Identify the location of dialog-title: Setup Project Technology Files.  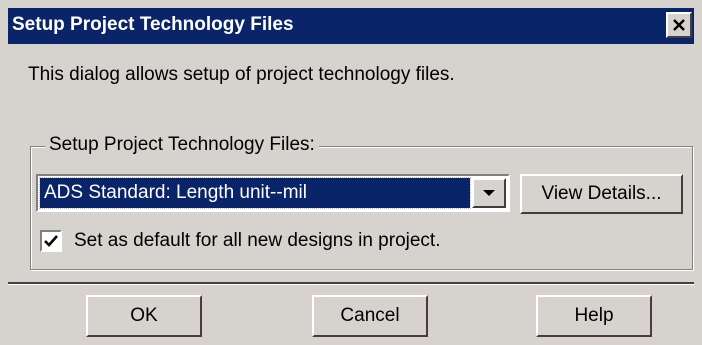
(153, 24).